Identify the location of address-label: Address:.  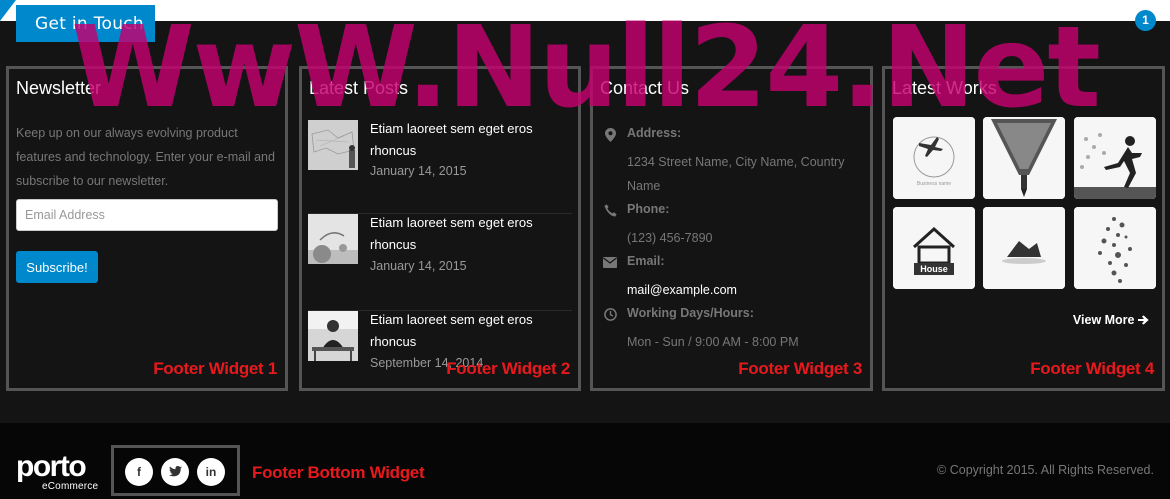
(654, 133).